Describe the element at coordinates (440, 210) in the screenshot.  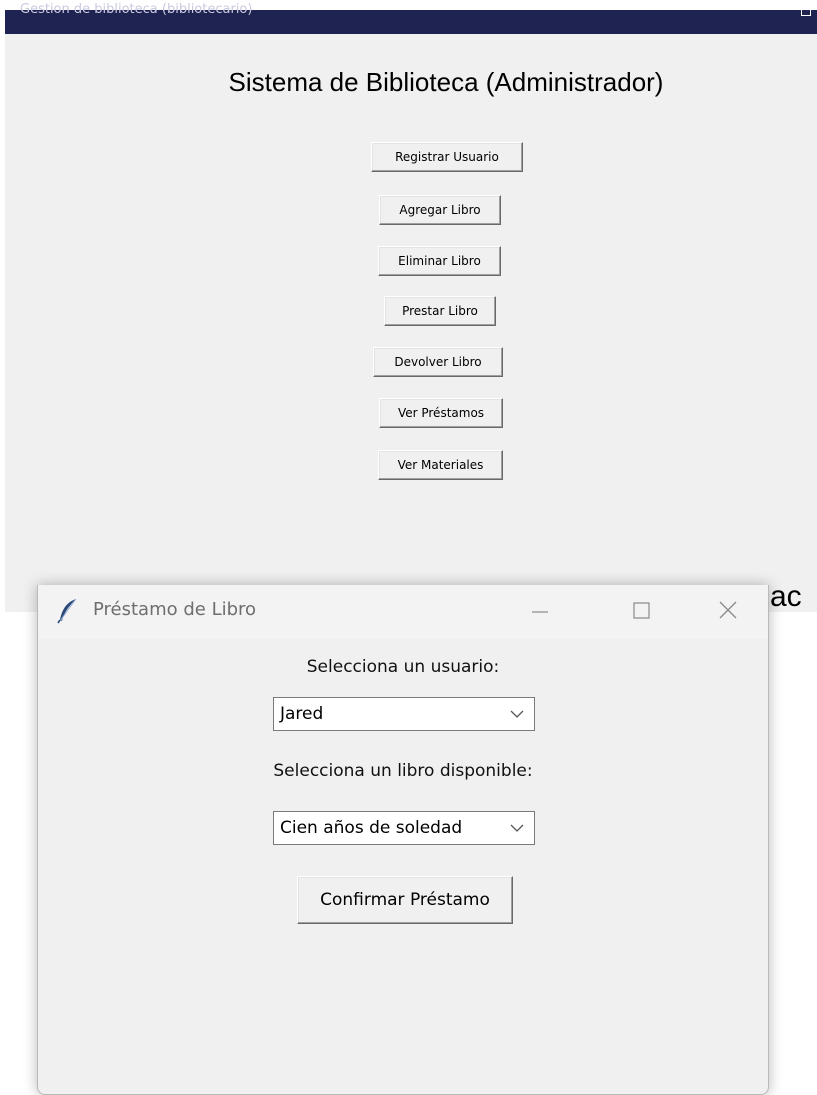
I see `agregar-libro-button: Agregar Libro` at that location.